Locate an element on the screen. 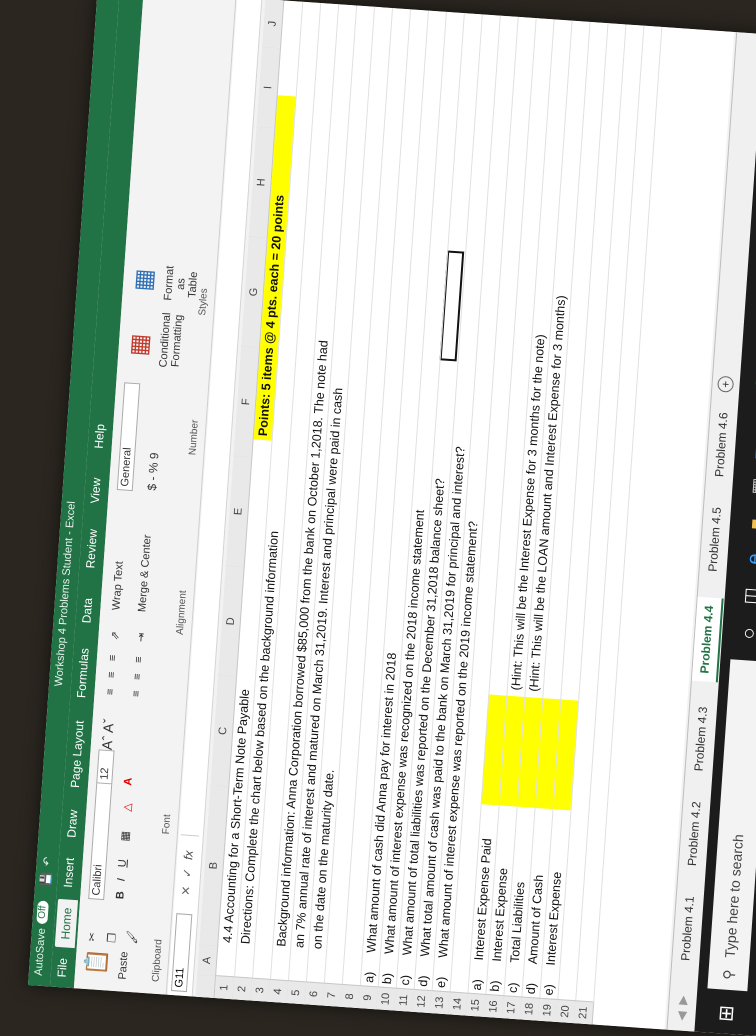 The height and width of the screenshot is (1036, 756). align-middle-icon: ≡ is located at coordinates (112, 674).